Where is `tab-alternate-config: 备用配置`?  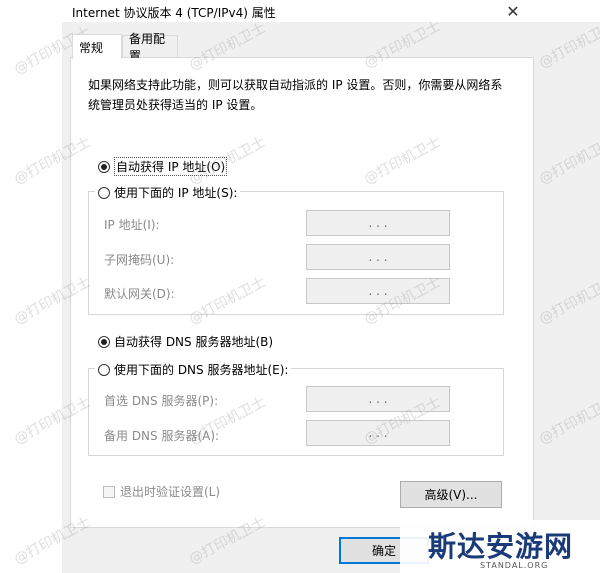 tab-alternate-config: 备用配置 is located at coordinates (150, 47).